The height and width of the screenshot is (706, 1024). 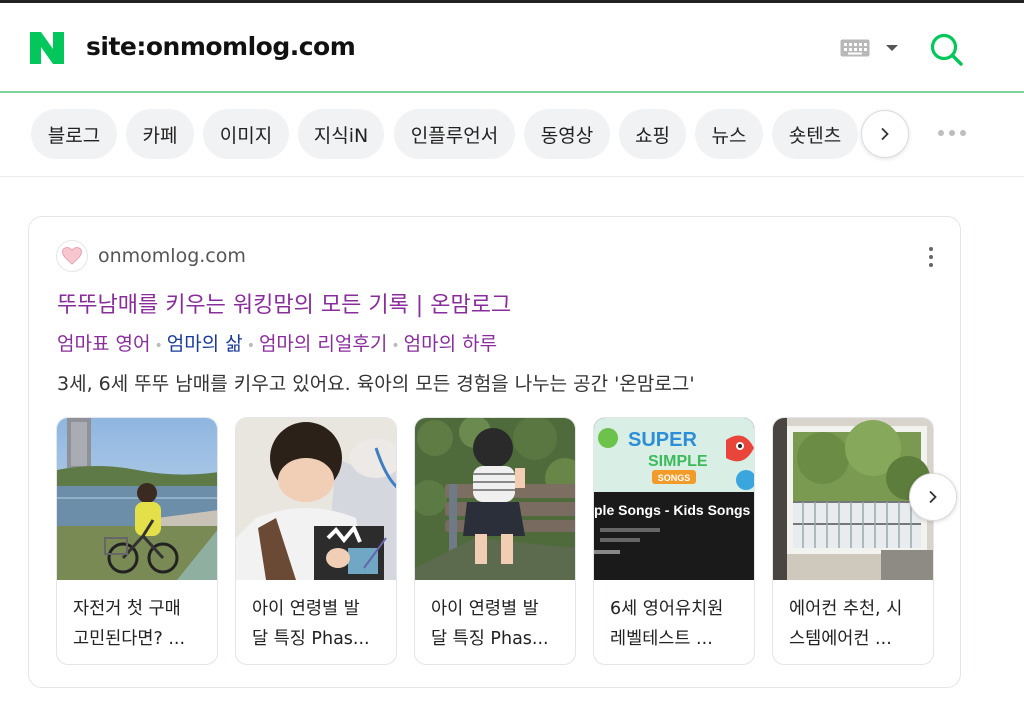 What do you see at coordinates (103, 344) in the screenshot?
I see `sublink-english: 엄마표 영어` at bounding box center [103, 344].